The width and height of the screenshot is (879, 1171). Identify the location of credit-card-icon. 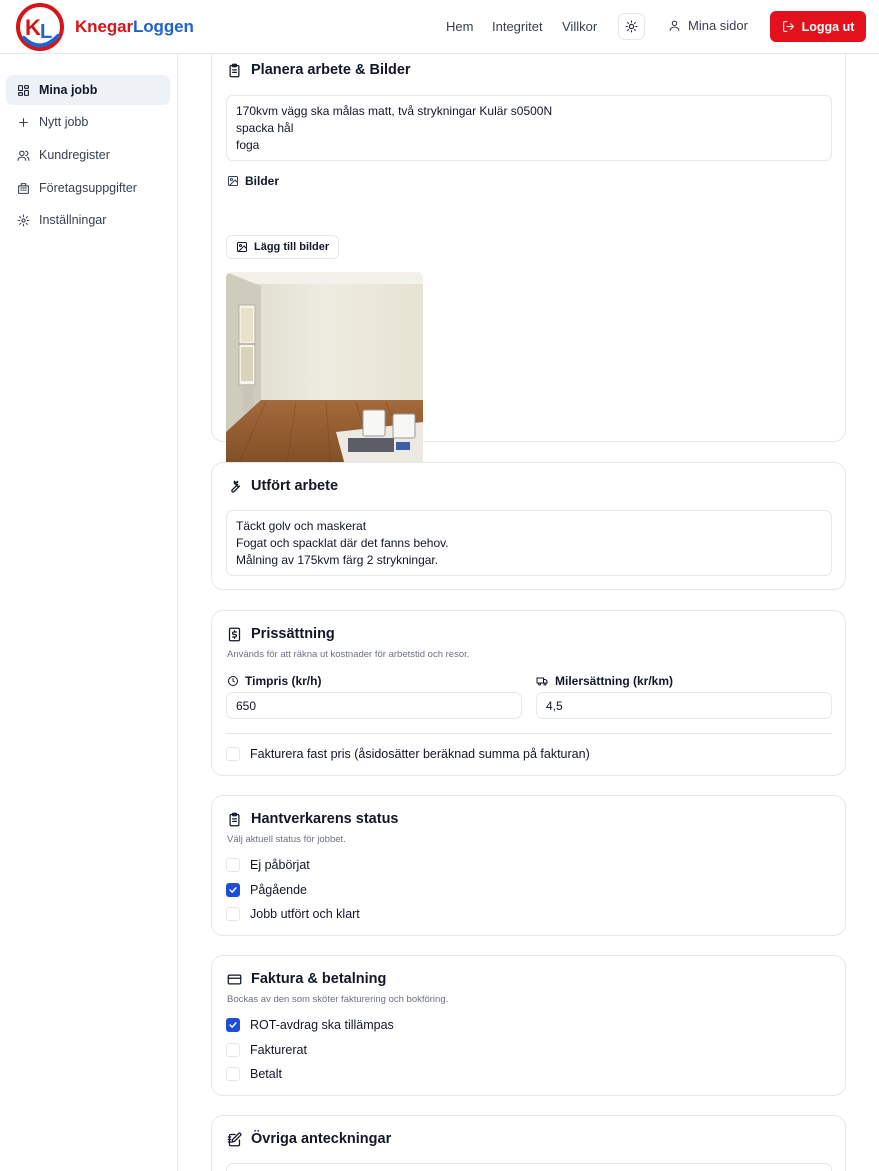
(234, 979).